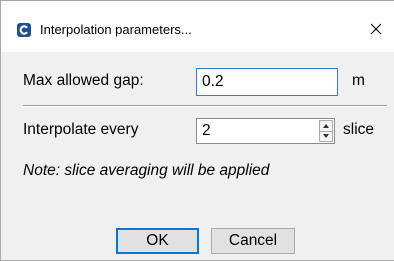  I want to click on interpolate-label: Interpolate every, so click(81, 129).